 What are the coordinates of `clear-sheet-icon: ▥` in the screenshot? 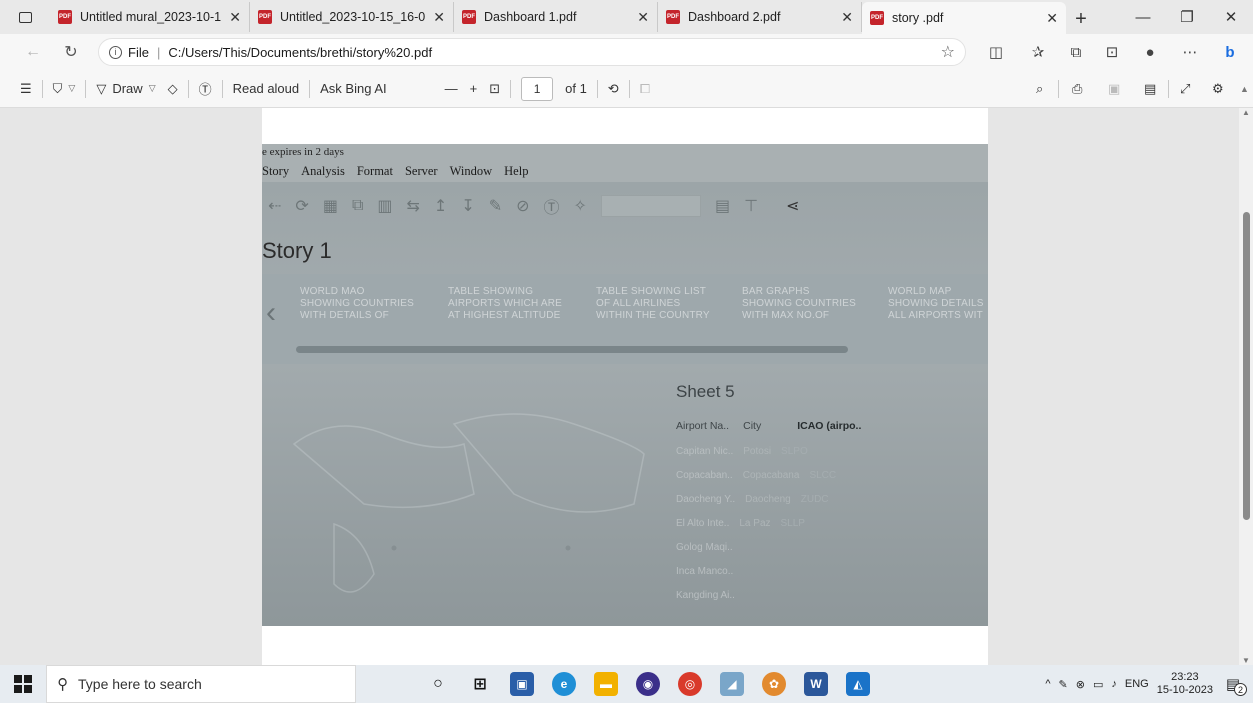 It's located at (385, 206).